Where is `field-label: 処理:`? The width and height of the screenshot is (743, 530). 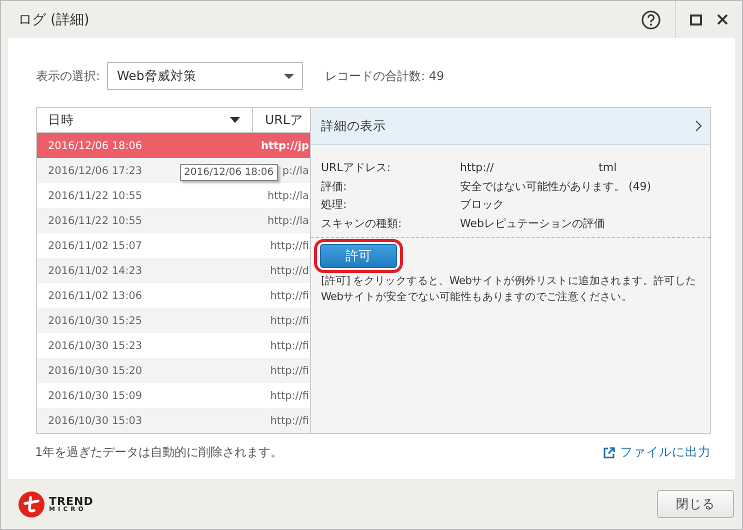 field-label: 処理: is located at coordinates (334, 205).